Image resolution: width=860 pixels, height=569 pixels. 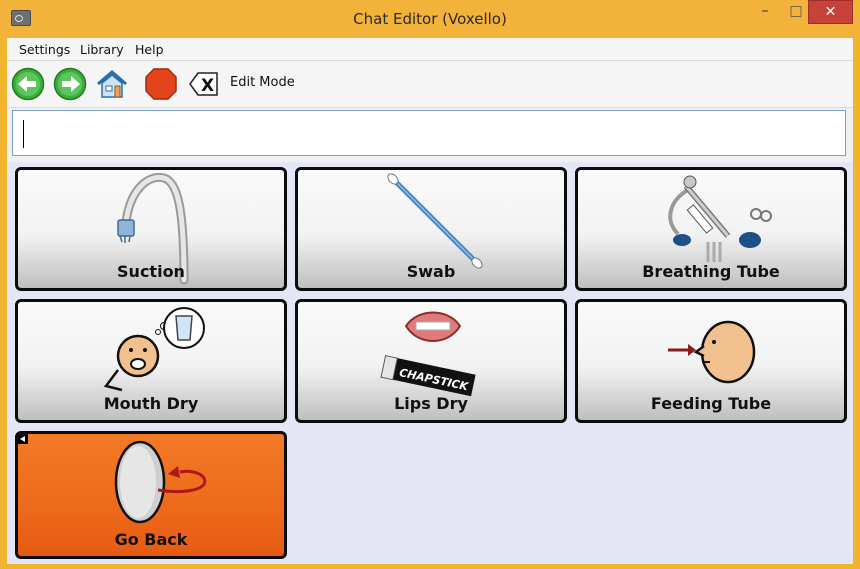 I want to click on tile-go-back: Go Back, so click(x=151, y=495).